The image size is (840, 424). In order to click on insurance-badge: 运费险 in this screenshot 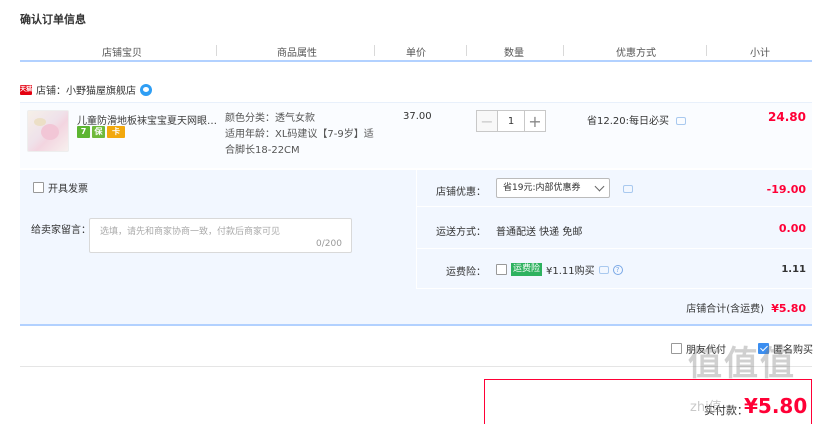, I will do `click(527, 269)`.